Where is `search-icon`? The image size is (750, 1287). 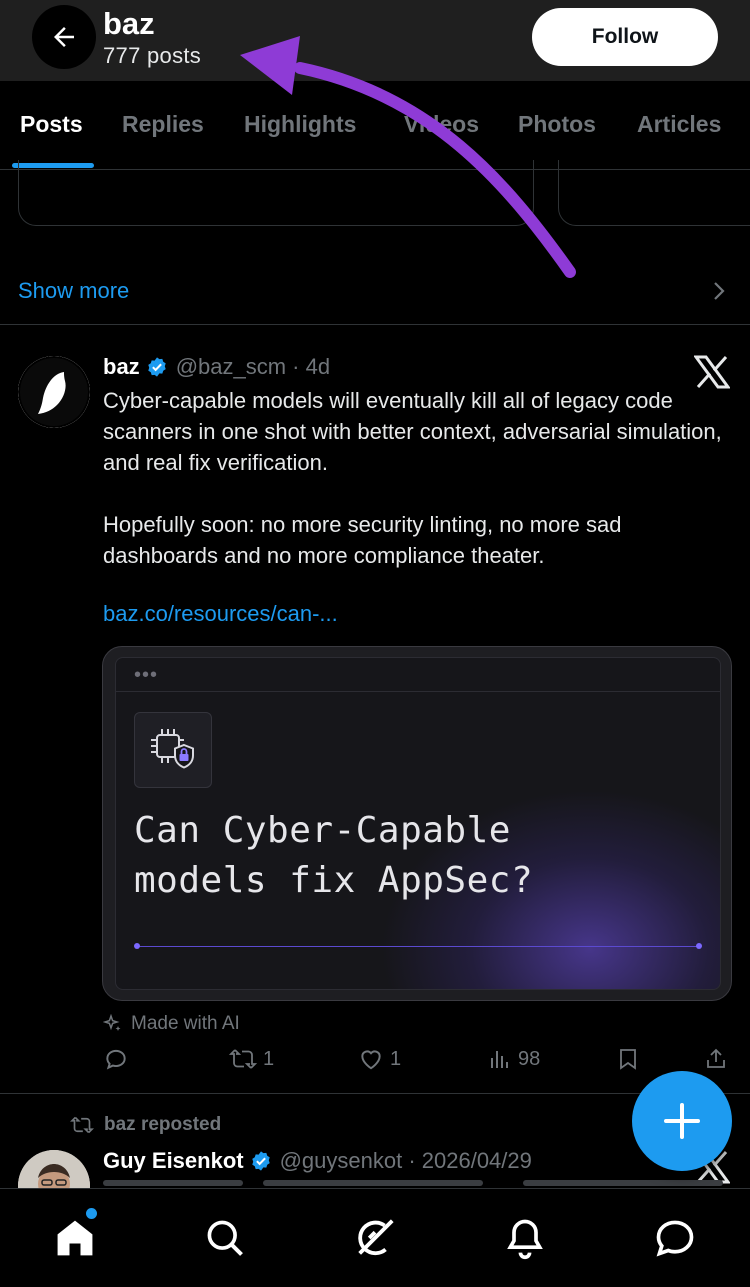 search-icon is located at coordinates (225, 1238).